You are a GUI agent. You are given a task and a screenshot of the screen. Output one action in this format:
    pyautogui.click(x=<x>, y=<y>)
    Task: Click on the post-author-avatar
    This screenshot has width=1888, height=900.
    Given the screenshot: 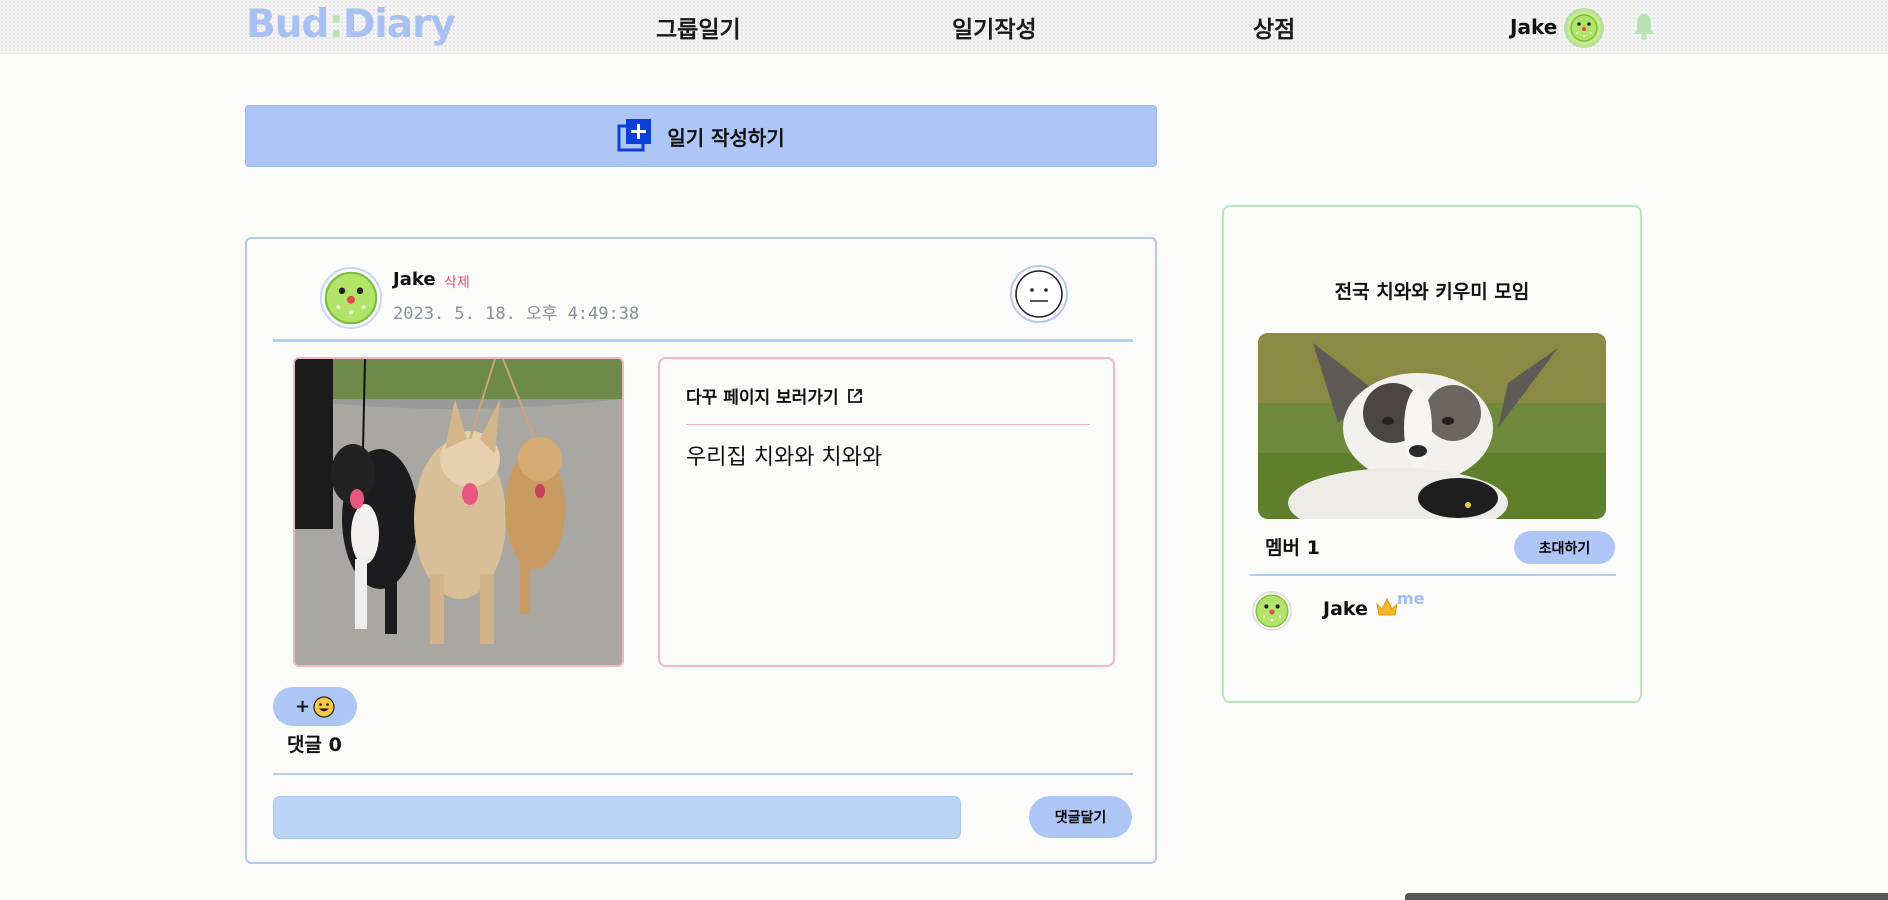 What is the action you would take?
    pyautogui.click(x=351, y=298)
    